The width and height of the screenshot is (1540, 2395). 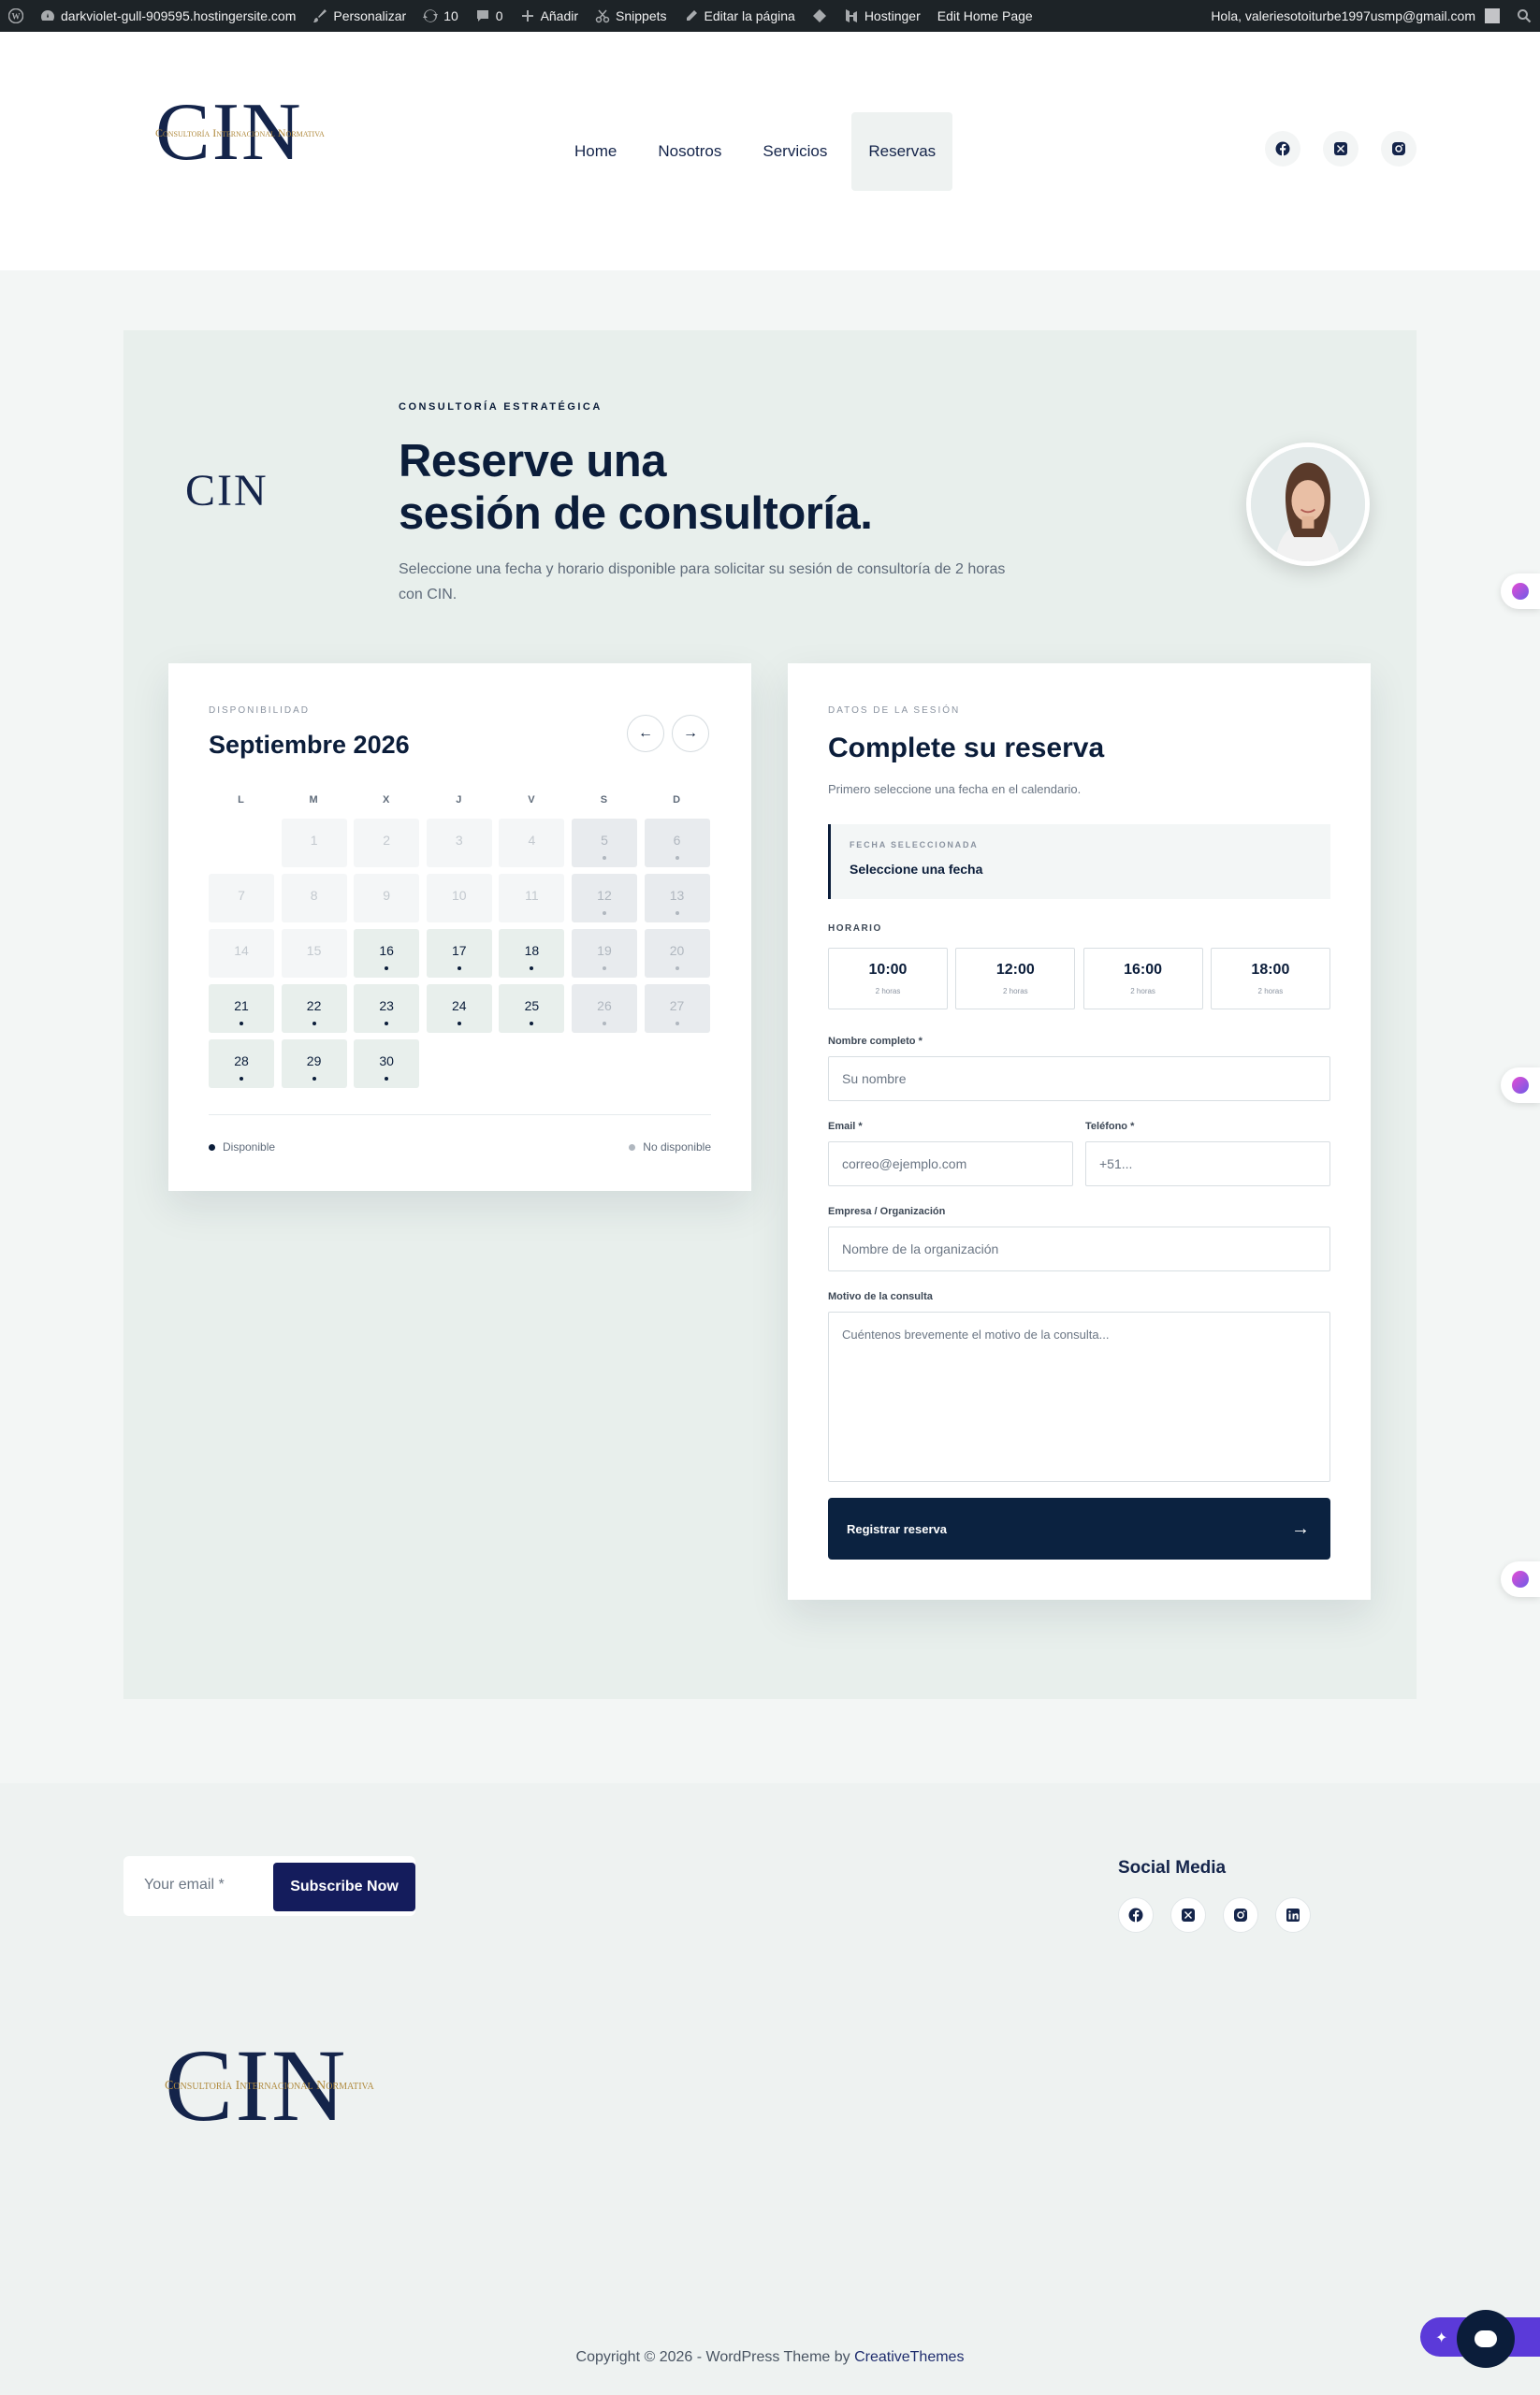 What do you see at coordinates (1293, 1915) in the screenshot?
I see `linkedin-icon` at bounding box center [1293, 1915].